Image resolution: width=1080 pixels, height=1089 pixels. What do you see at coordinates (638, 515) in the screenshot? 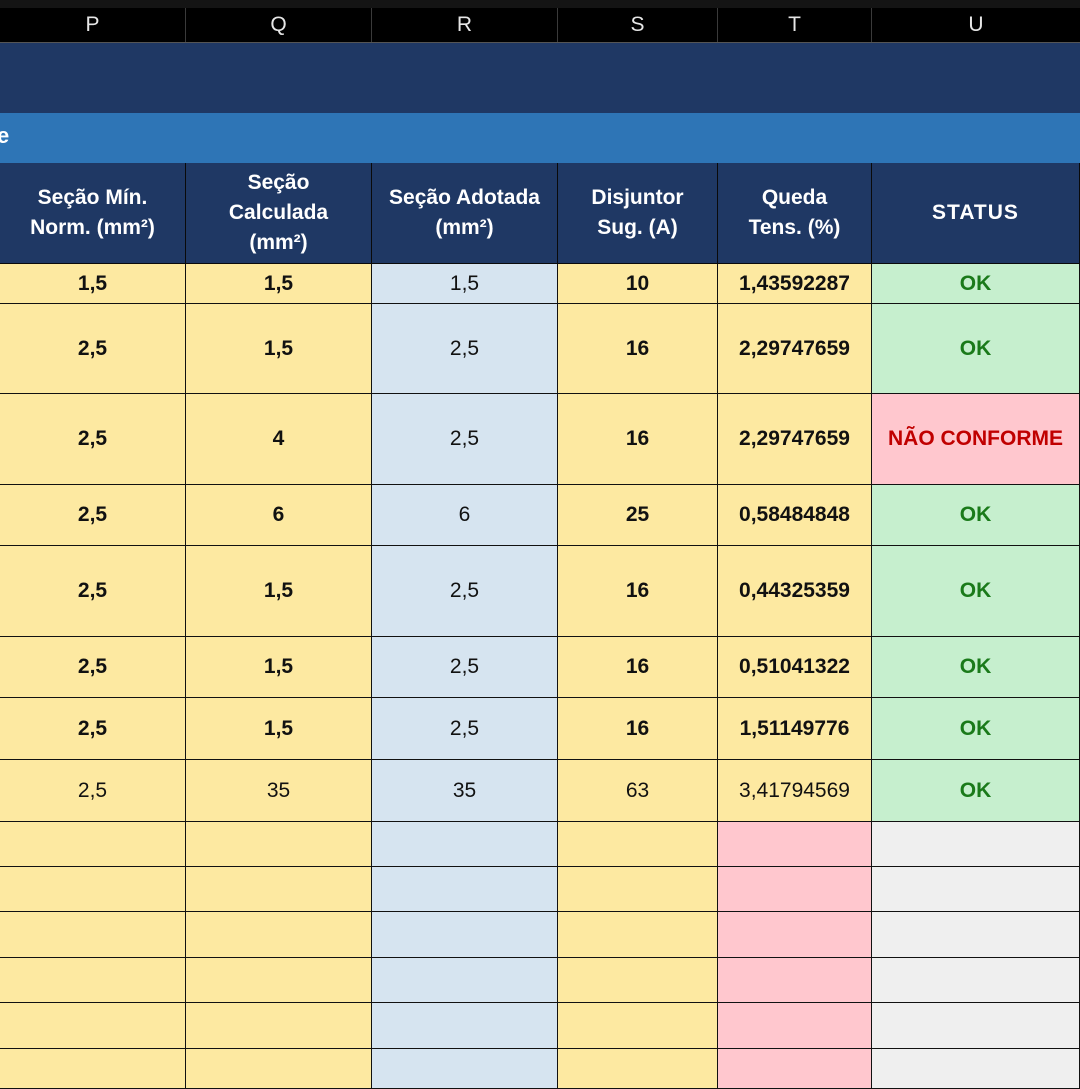
I see `cell-disjuntor: 25` at bounding box center [638, 515].